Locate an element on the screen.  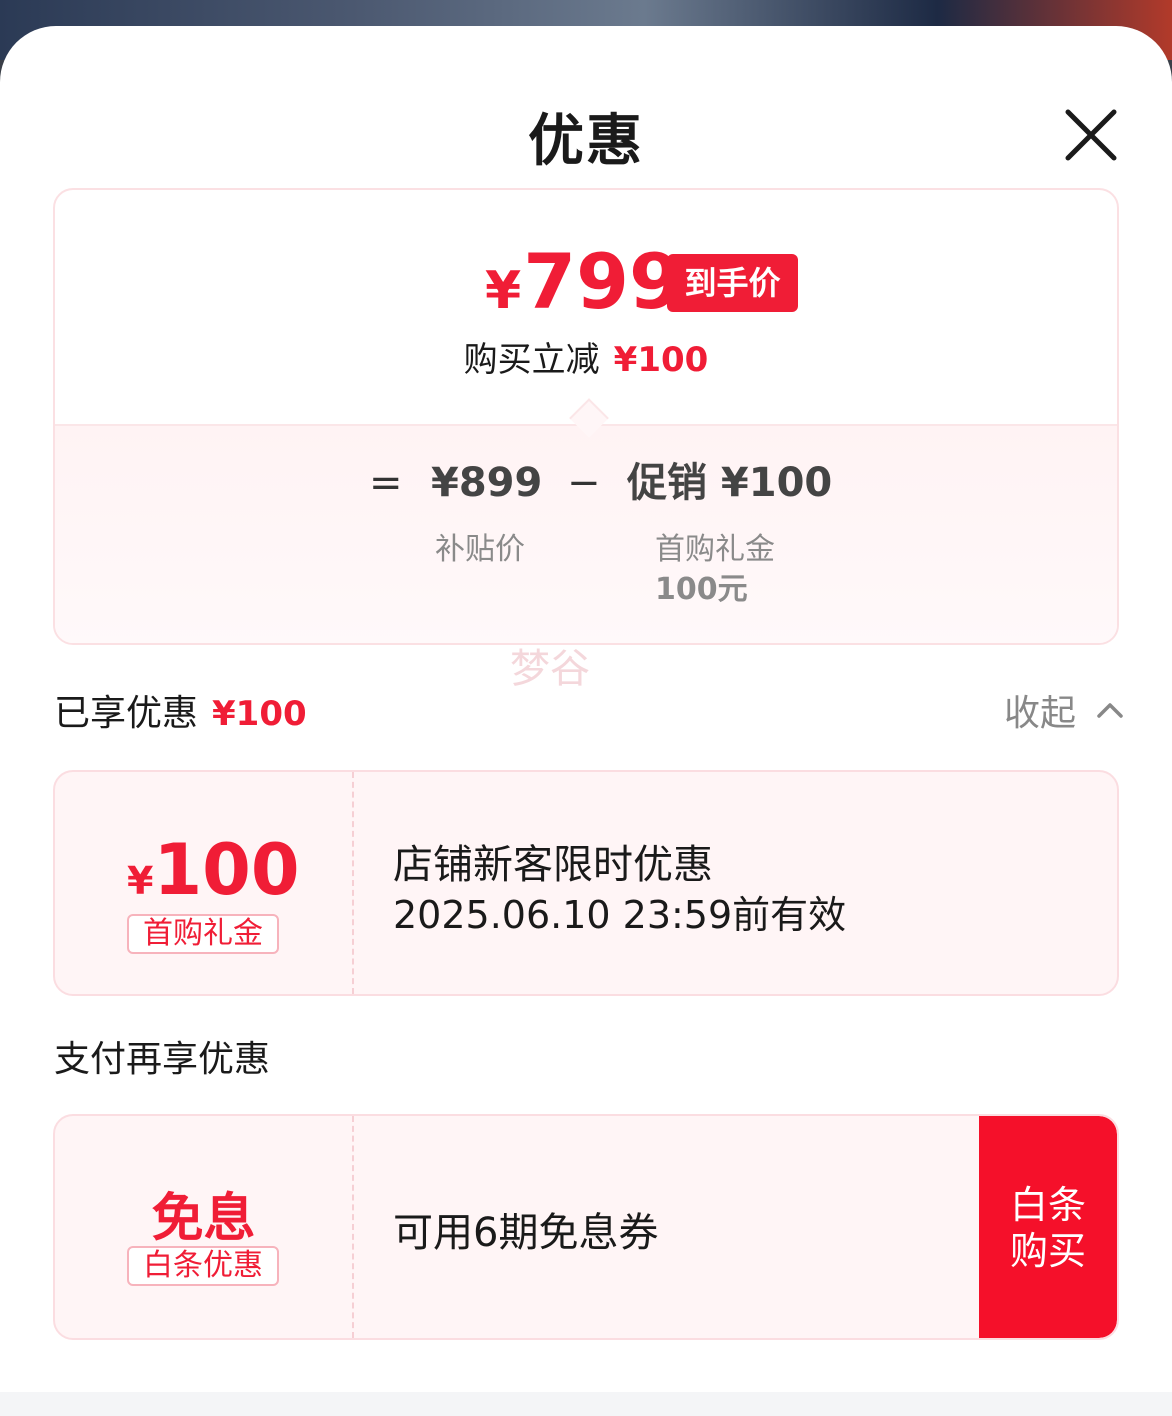
reduce-line: 购买立减 ¥100 is located at coordinates (586, 356).